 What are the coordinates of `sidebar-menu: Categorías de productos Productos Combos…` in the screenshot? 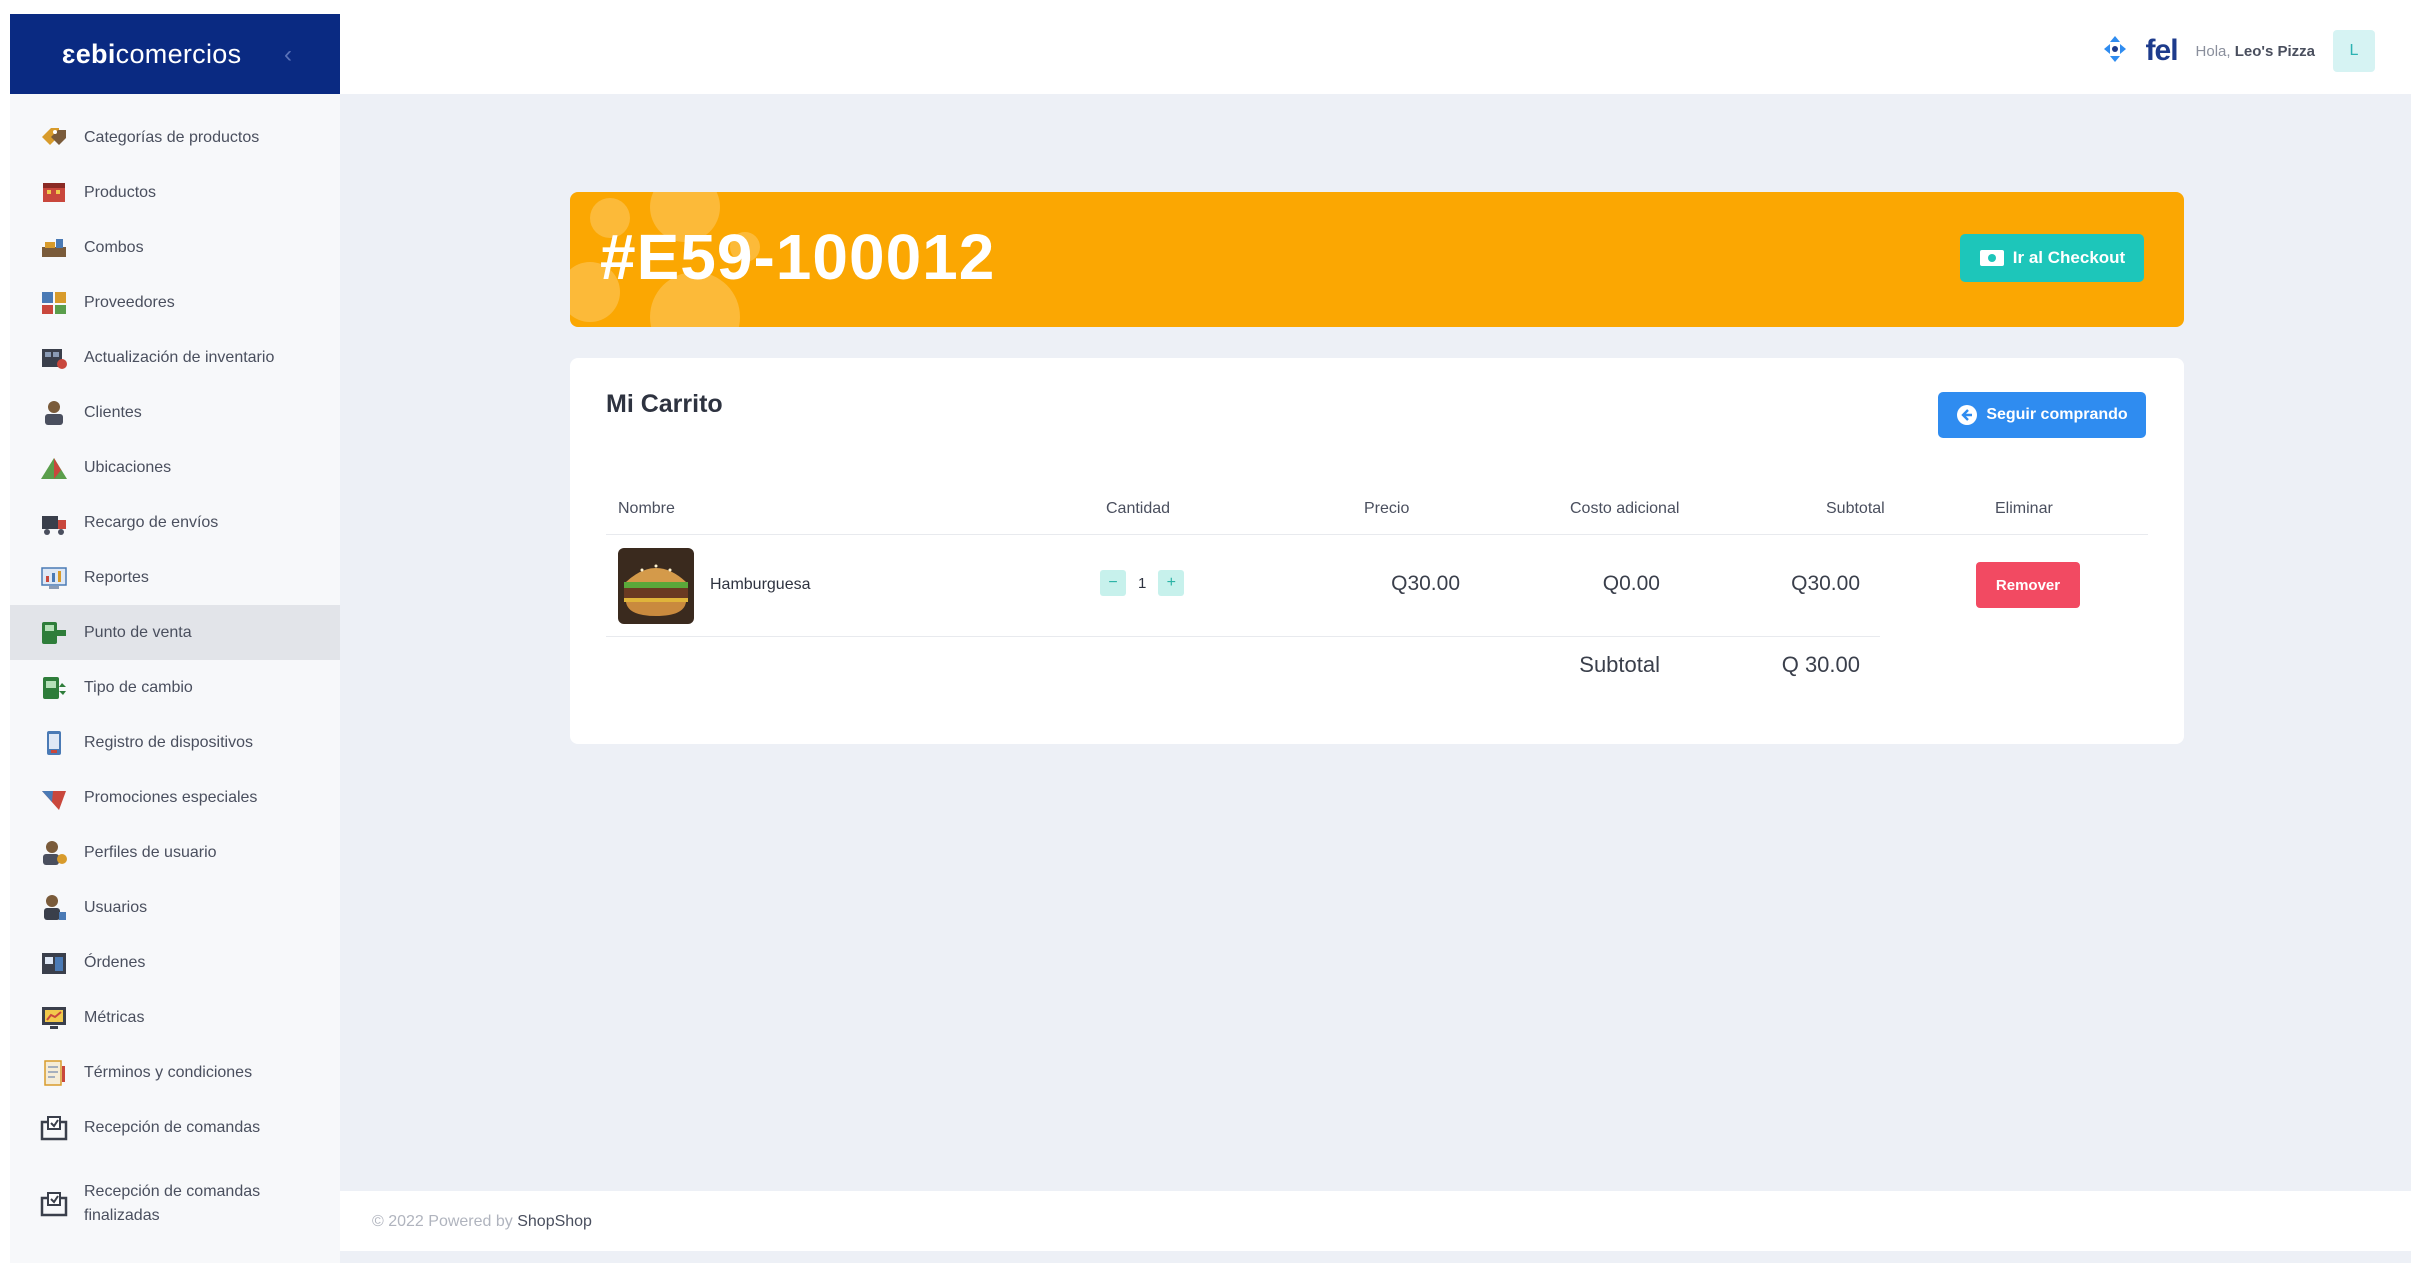 It's located at (175, 664).